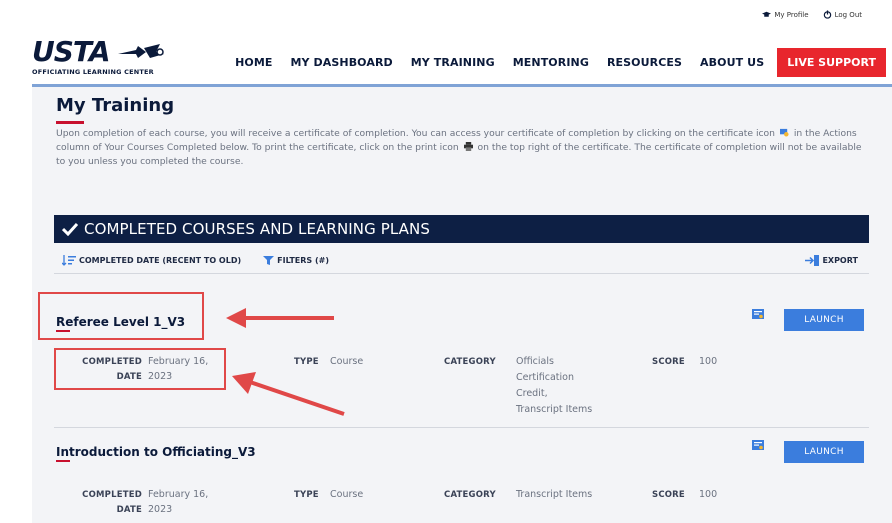 Image resolution: width=892 pixels, height=523 pixels. I want to click on title-underline, so click(70, 122).